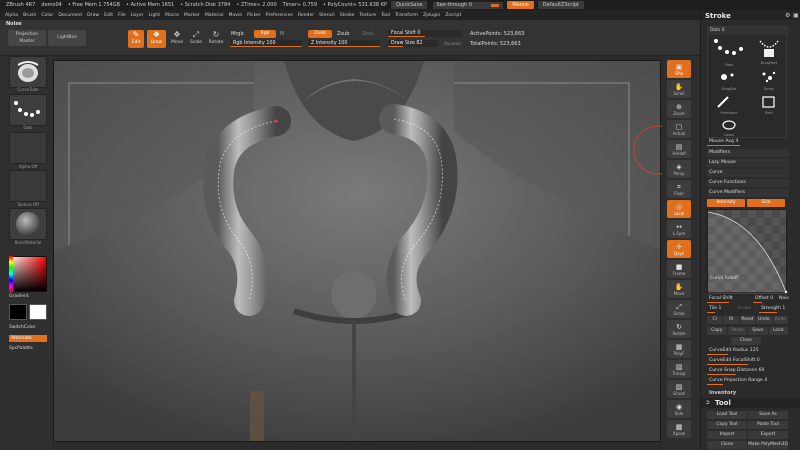 This screenshot has width=800, height=450. What do you see at coordinates (727, 435) in the screenshot?
I see `import-button: Import` at bounding box center [727, 435].